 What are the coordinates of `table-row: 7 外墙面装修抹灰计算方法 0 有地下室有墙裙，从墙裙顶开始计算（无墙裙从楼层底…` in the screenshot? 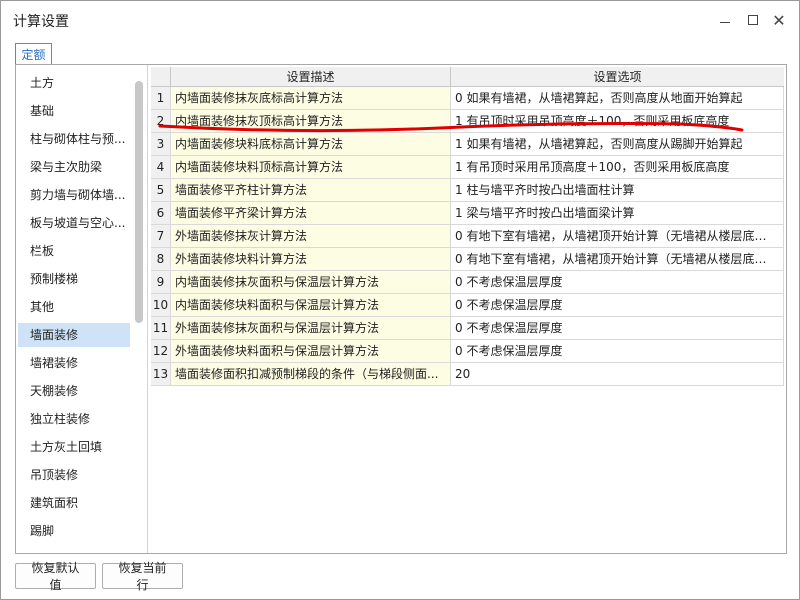 It's located at (467, 236).